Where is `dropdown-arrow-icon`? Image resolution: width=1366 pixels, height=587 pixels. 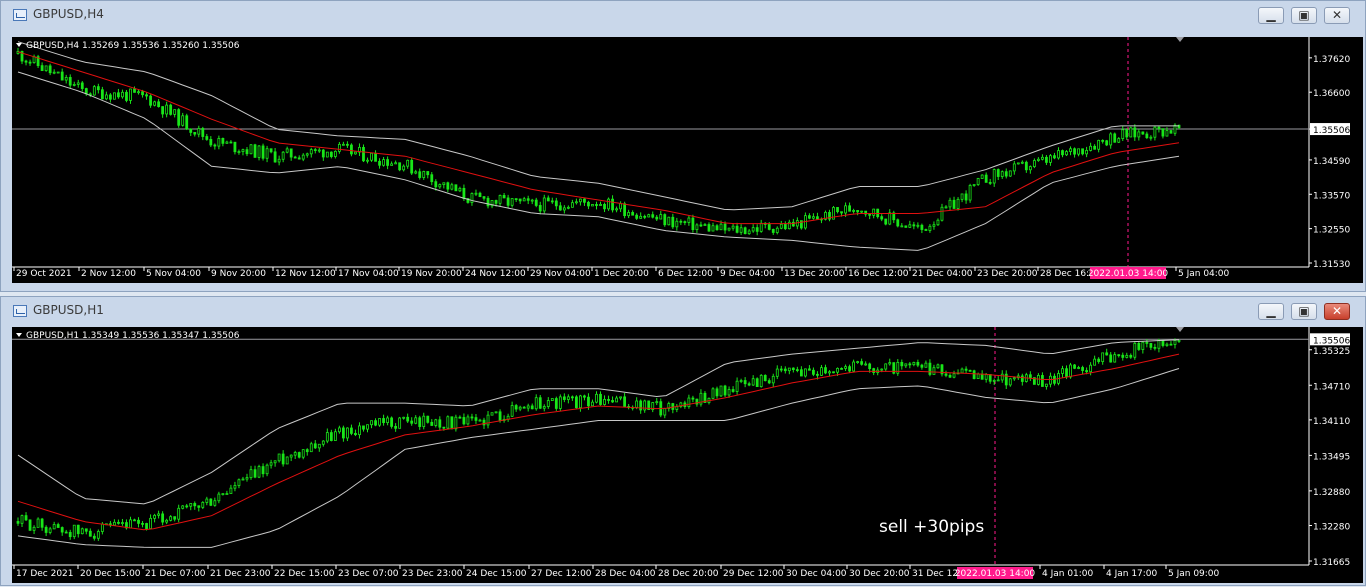
dropdown-arrow-icon is located at coordinates (19, 335).